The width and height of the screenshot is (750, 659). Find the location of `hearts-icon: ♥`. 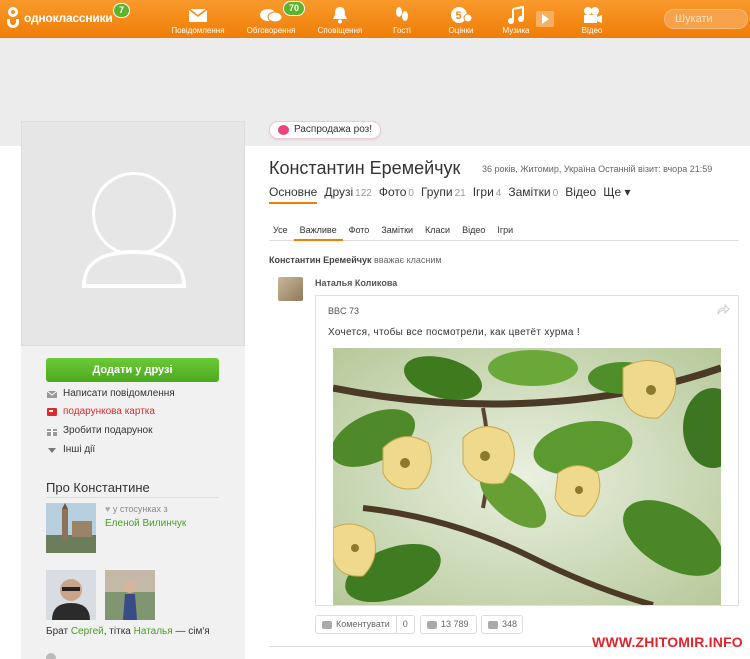

hearts-icon: ♥ is located at coordinates (108, 509).